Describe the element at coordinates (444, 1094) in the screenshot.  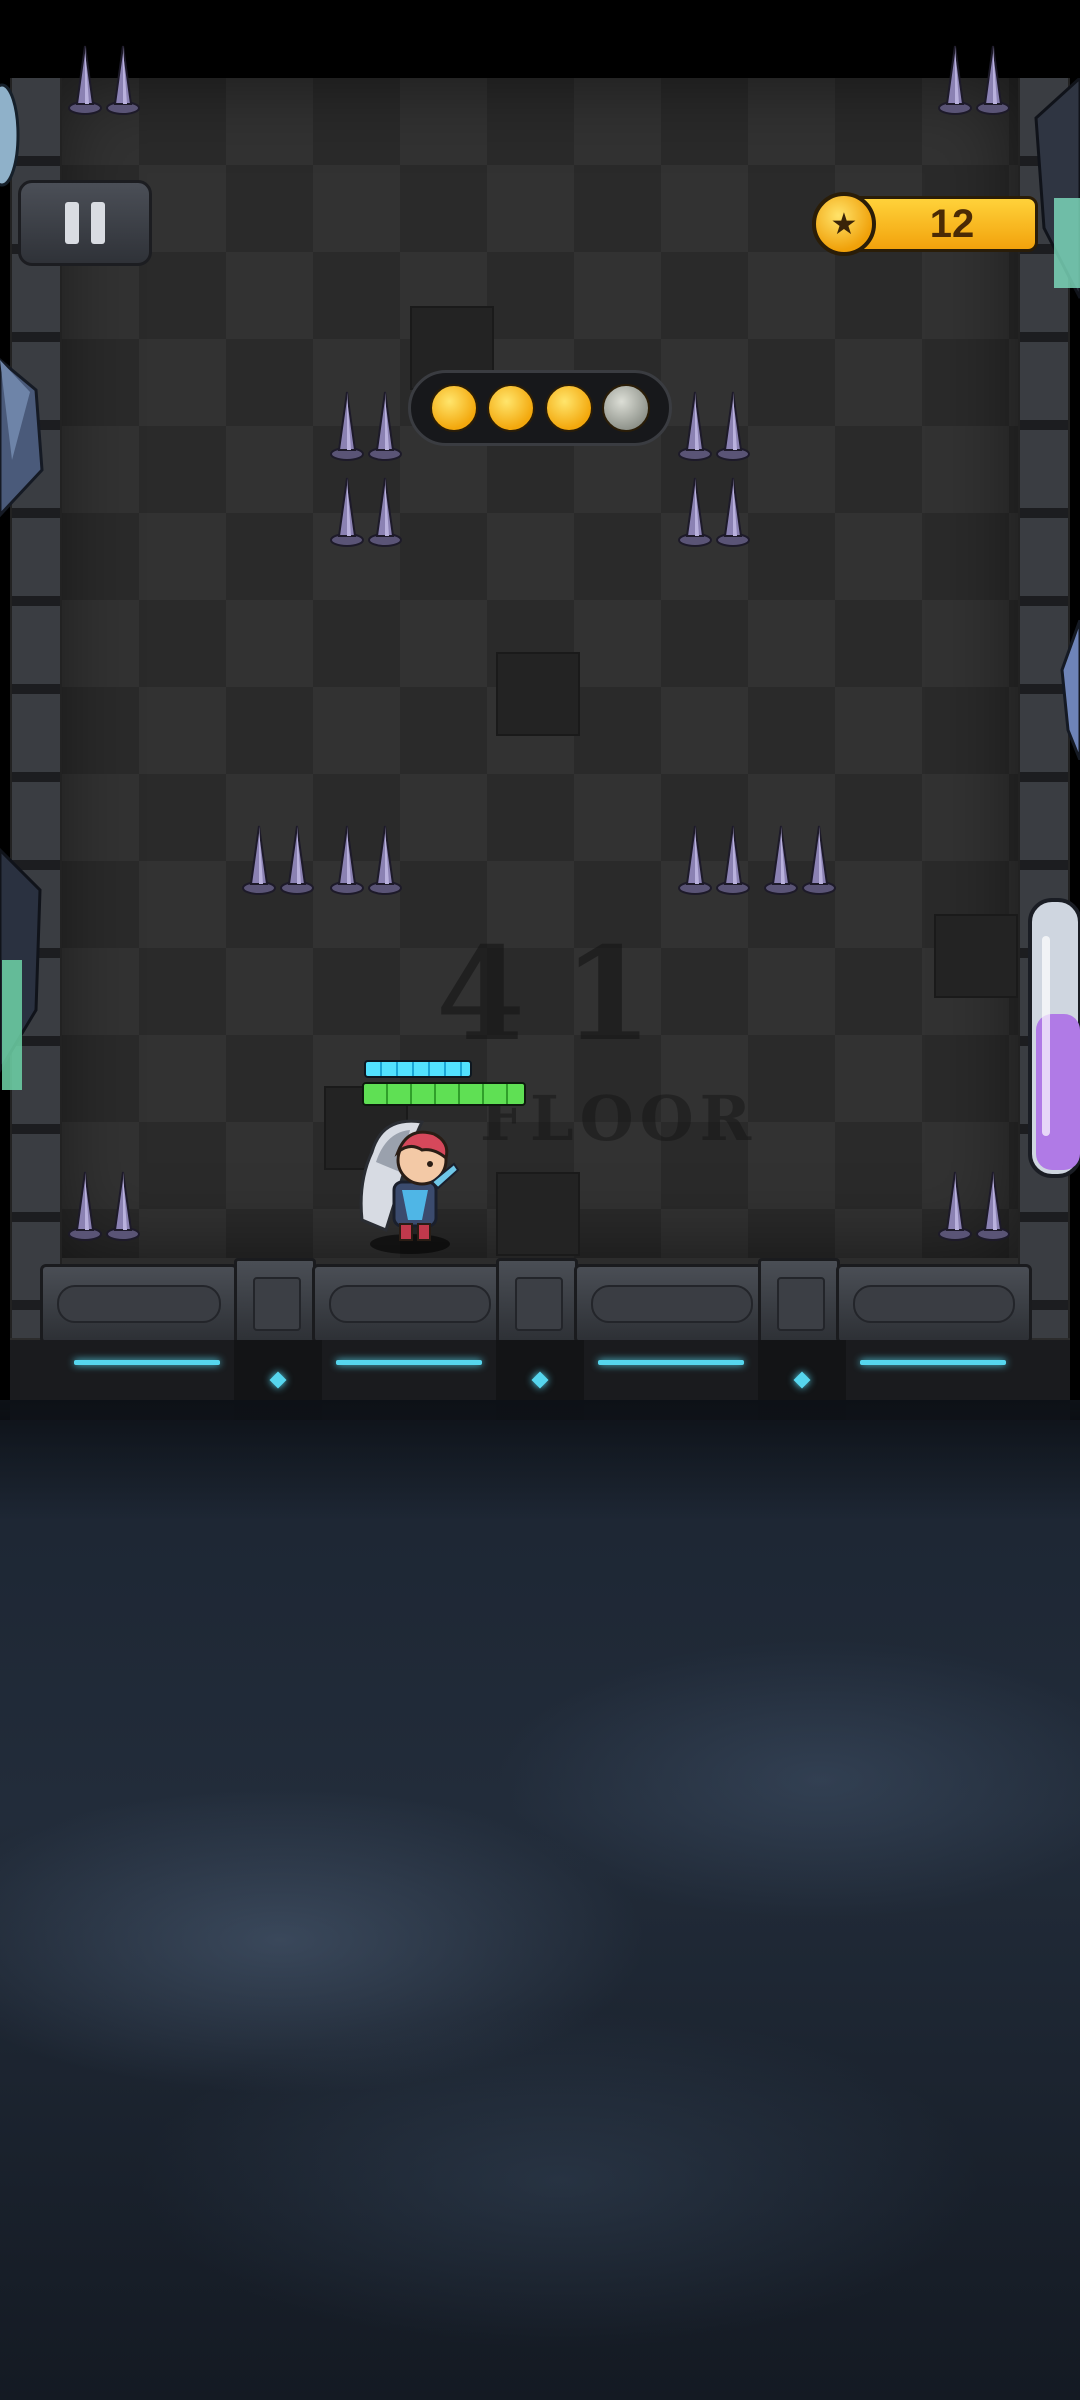
I see `health-bar` at that location.